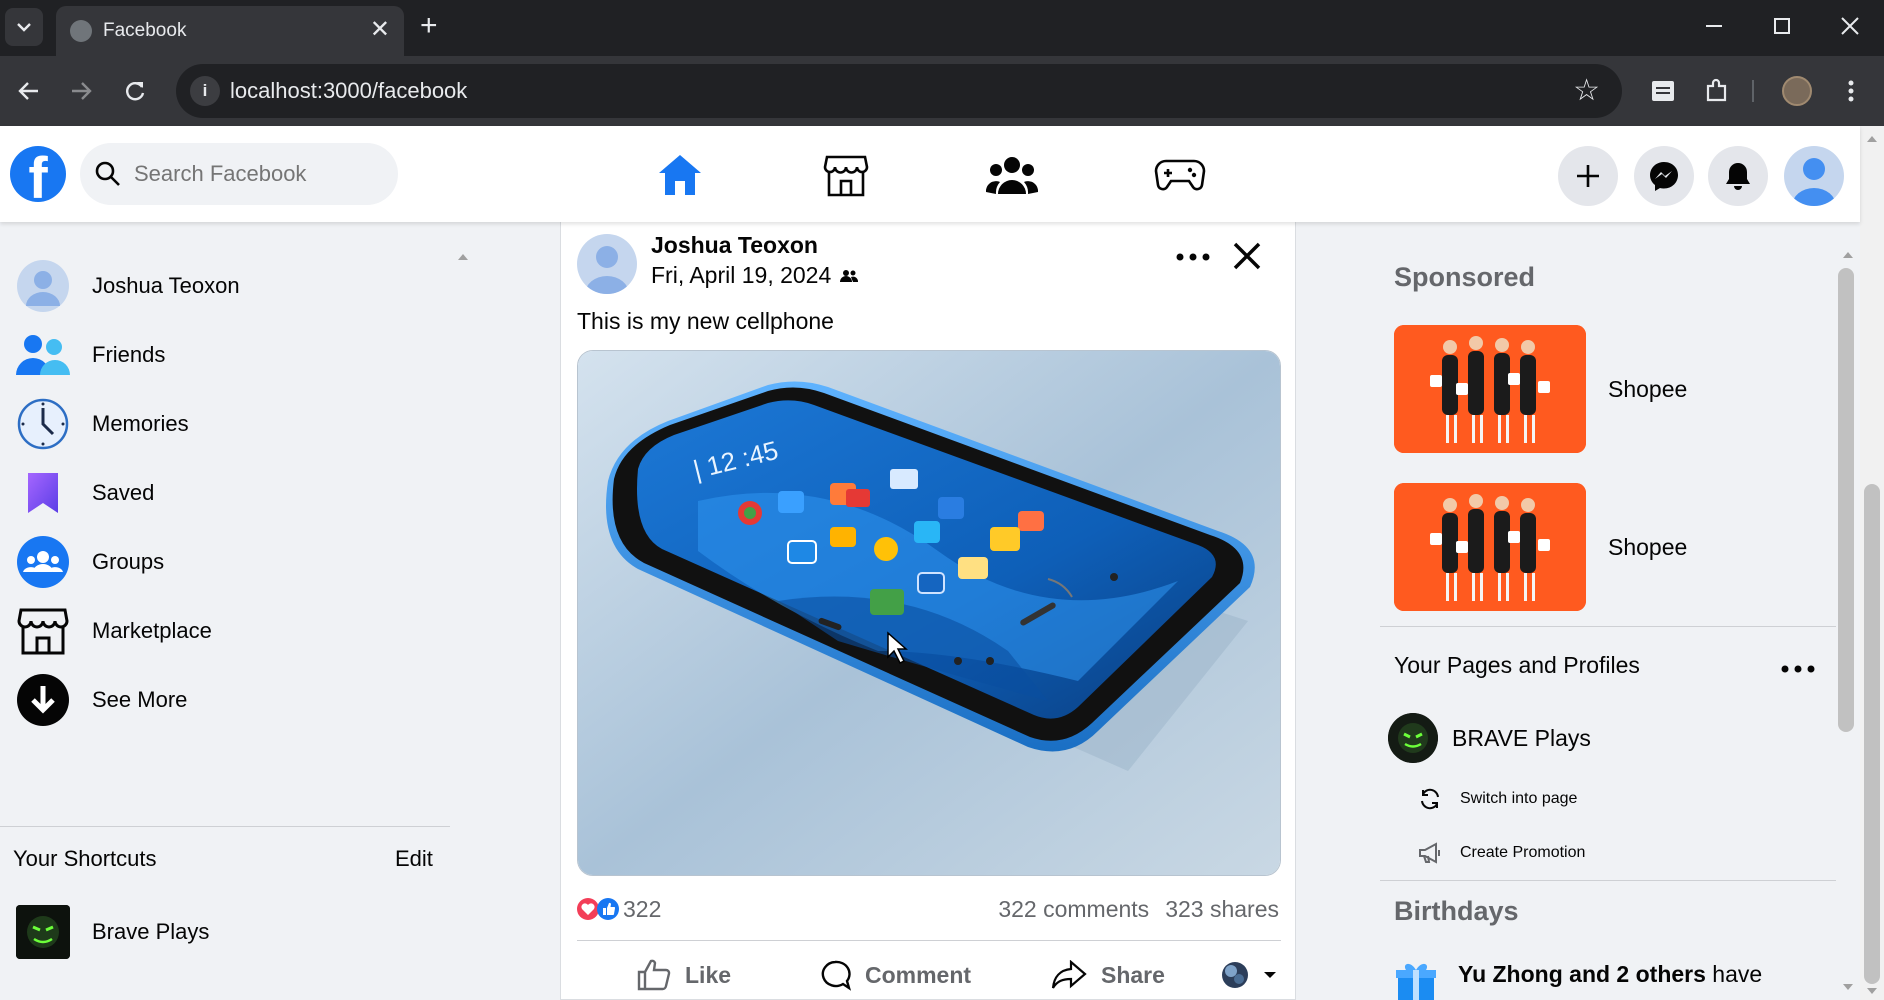  Describe the element at coordinates (1851, 91) in the screenshot. I see `browser-menu-icon` at that location.